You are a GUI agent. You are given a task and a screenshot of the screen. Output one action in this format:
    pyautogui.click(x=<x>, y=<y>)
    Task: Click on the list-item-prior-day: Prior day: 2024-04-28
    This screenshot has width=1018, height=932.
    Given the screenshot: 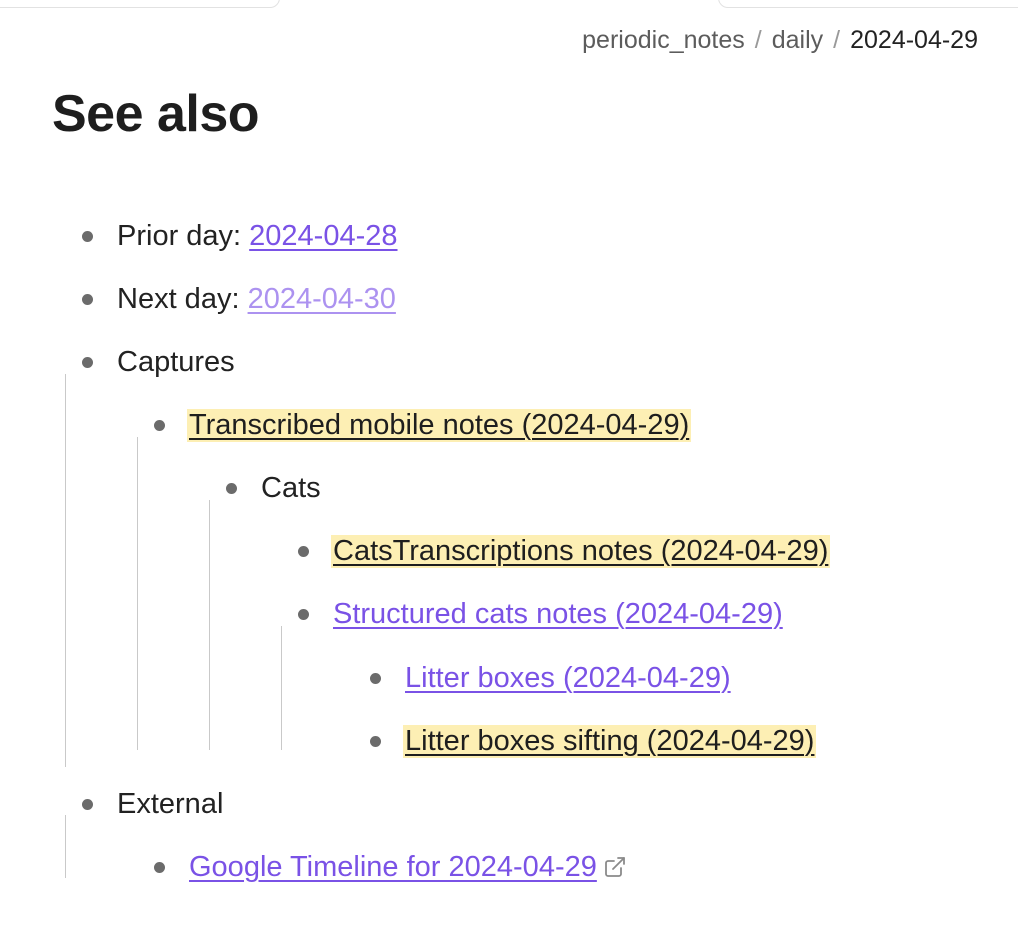 What is the action you would take?
    pyautogui.click(x=257, y=236)
    